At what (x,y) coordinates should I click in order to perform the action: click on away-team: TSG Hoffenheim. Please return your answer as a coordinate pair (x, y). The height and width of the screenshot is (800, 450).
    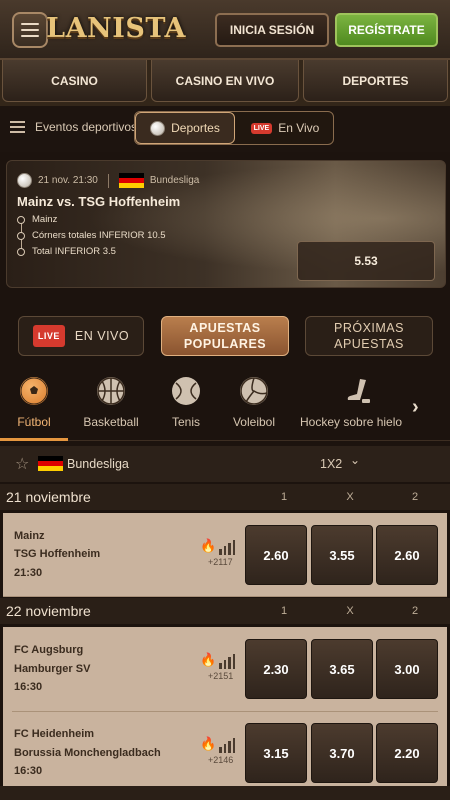
    Looking at the image, I should click on (57, 554).